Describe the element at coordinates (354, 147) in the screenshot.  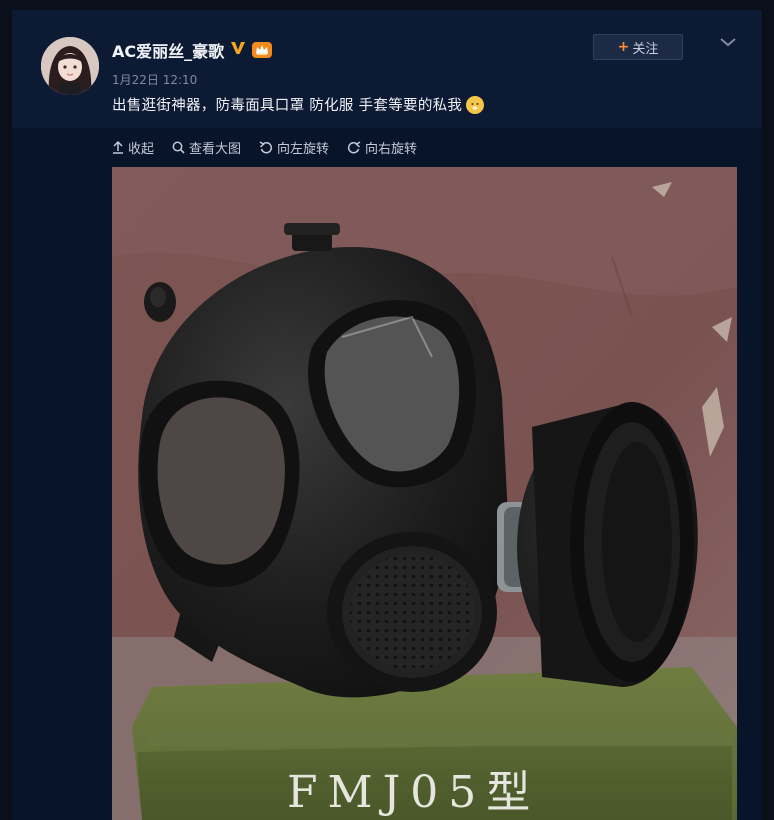
I see `rotate-right-icon` at that location.